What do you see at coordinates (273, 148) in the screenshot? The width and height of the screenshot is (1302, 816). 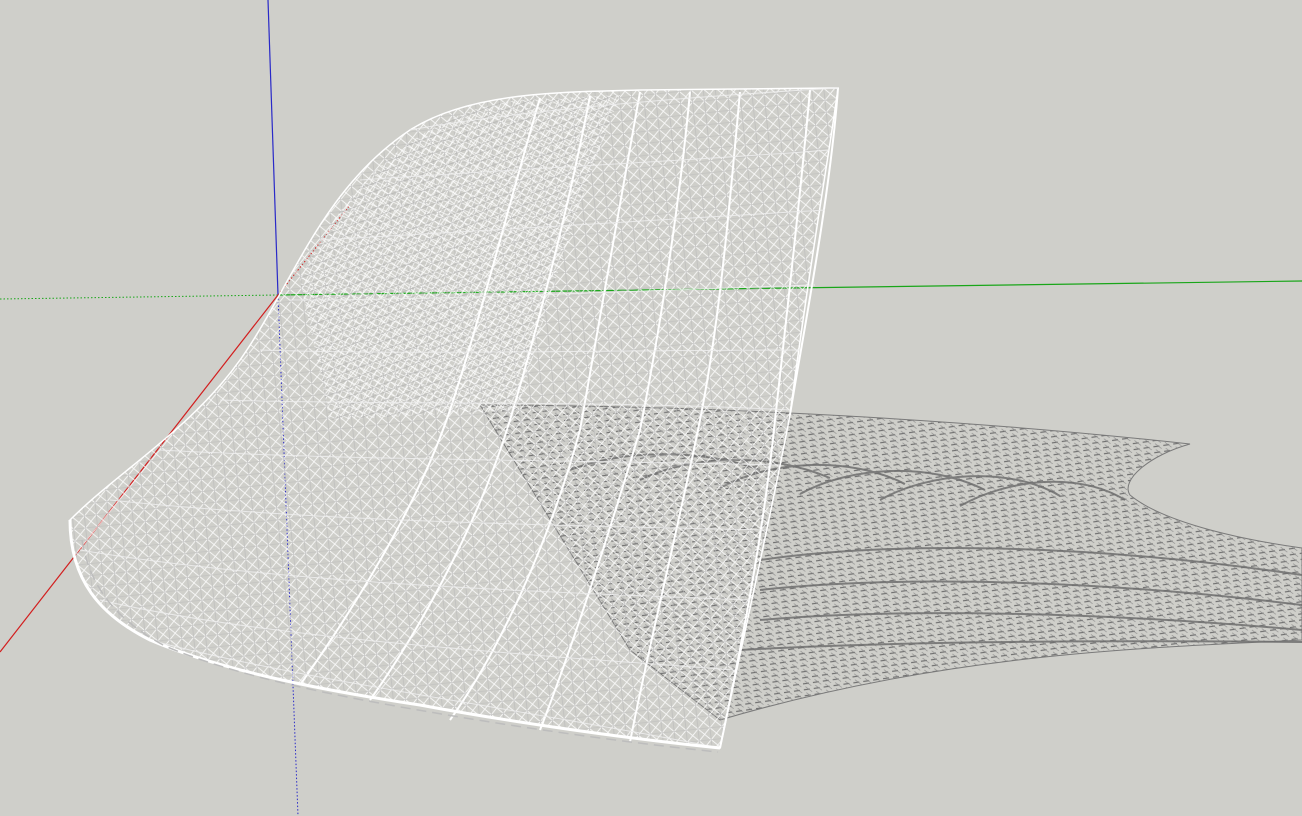 I see `blue-axis-positive` at bounding box center [273, 148].